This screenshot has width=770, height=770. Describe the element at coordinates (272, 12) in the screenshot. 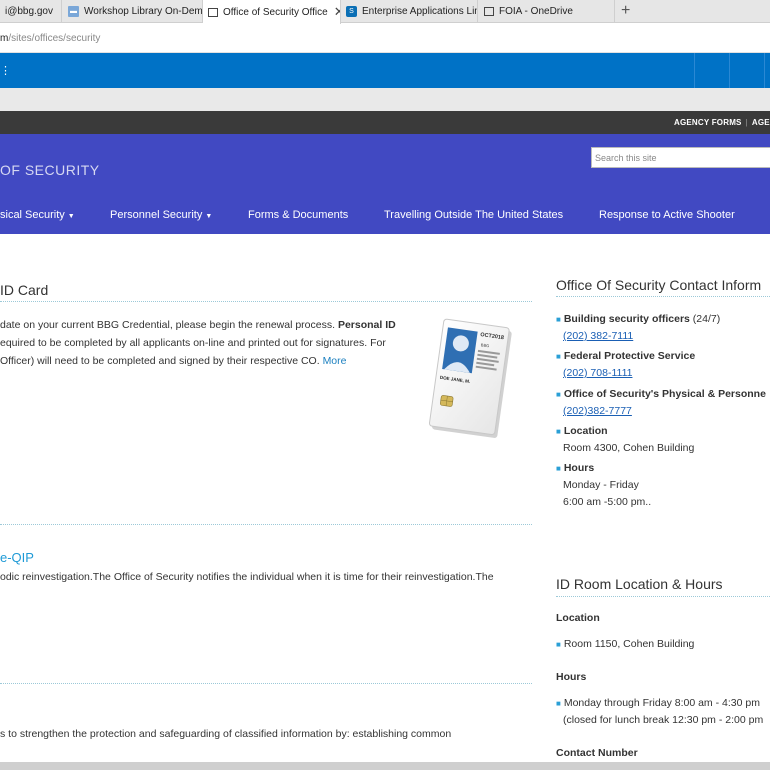

I see `browser-tab-office-of-security: Office of Security Office ✕` at that location.